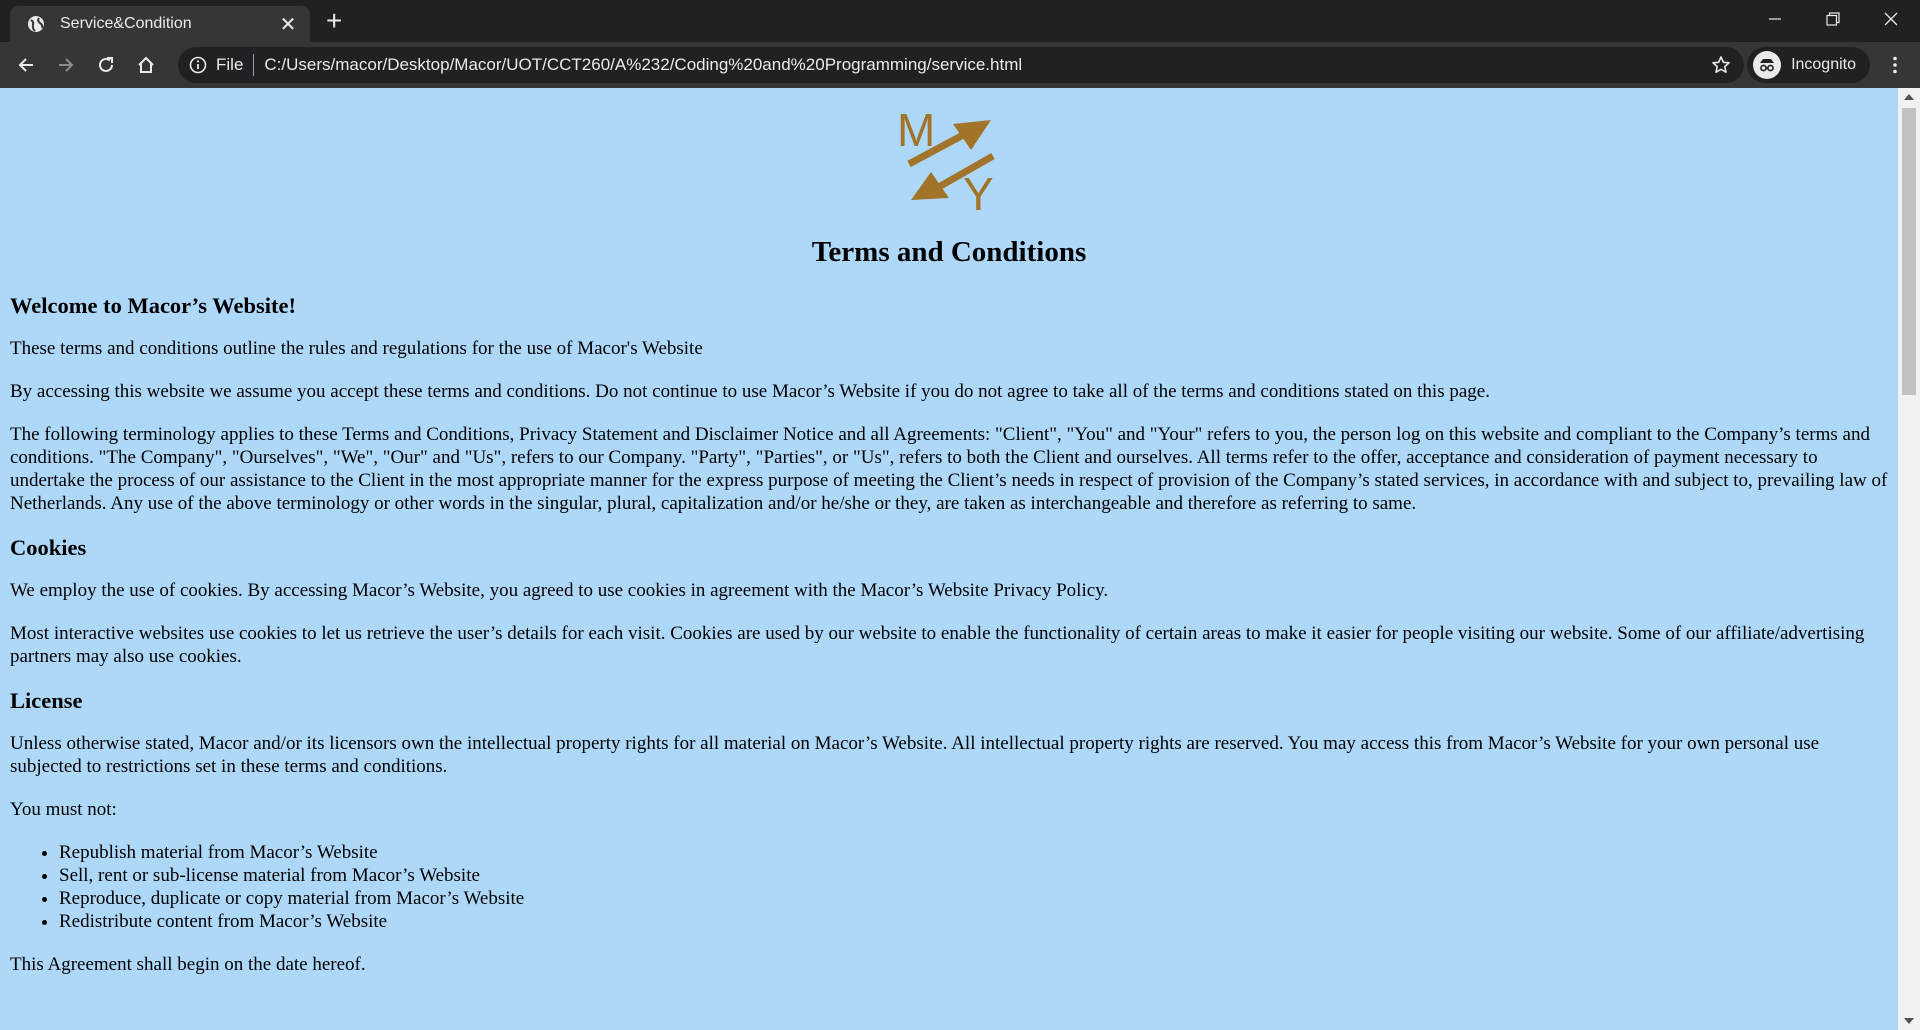  Describe the element at coordinates (978, 191) in the screenshot. I see `svg-text: Y` at that location.